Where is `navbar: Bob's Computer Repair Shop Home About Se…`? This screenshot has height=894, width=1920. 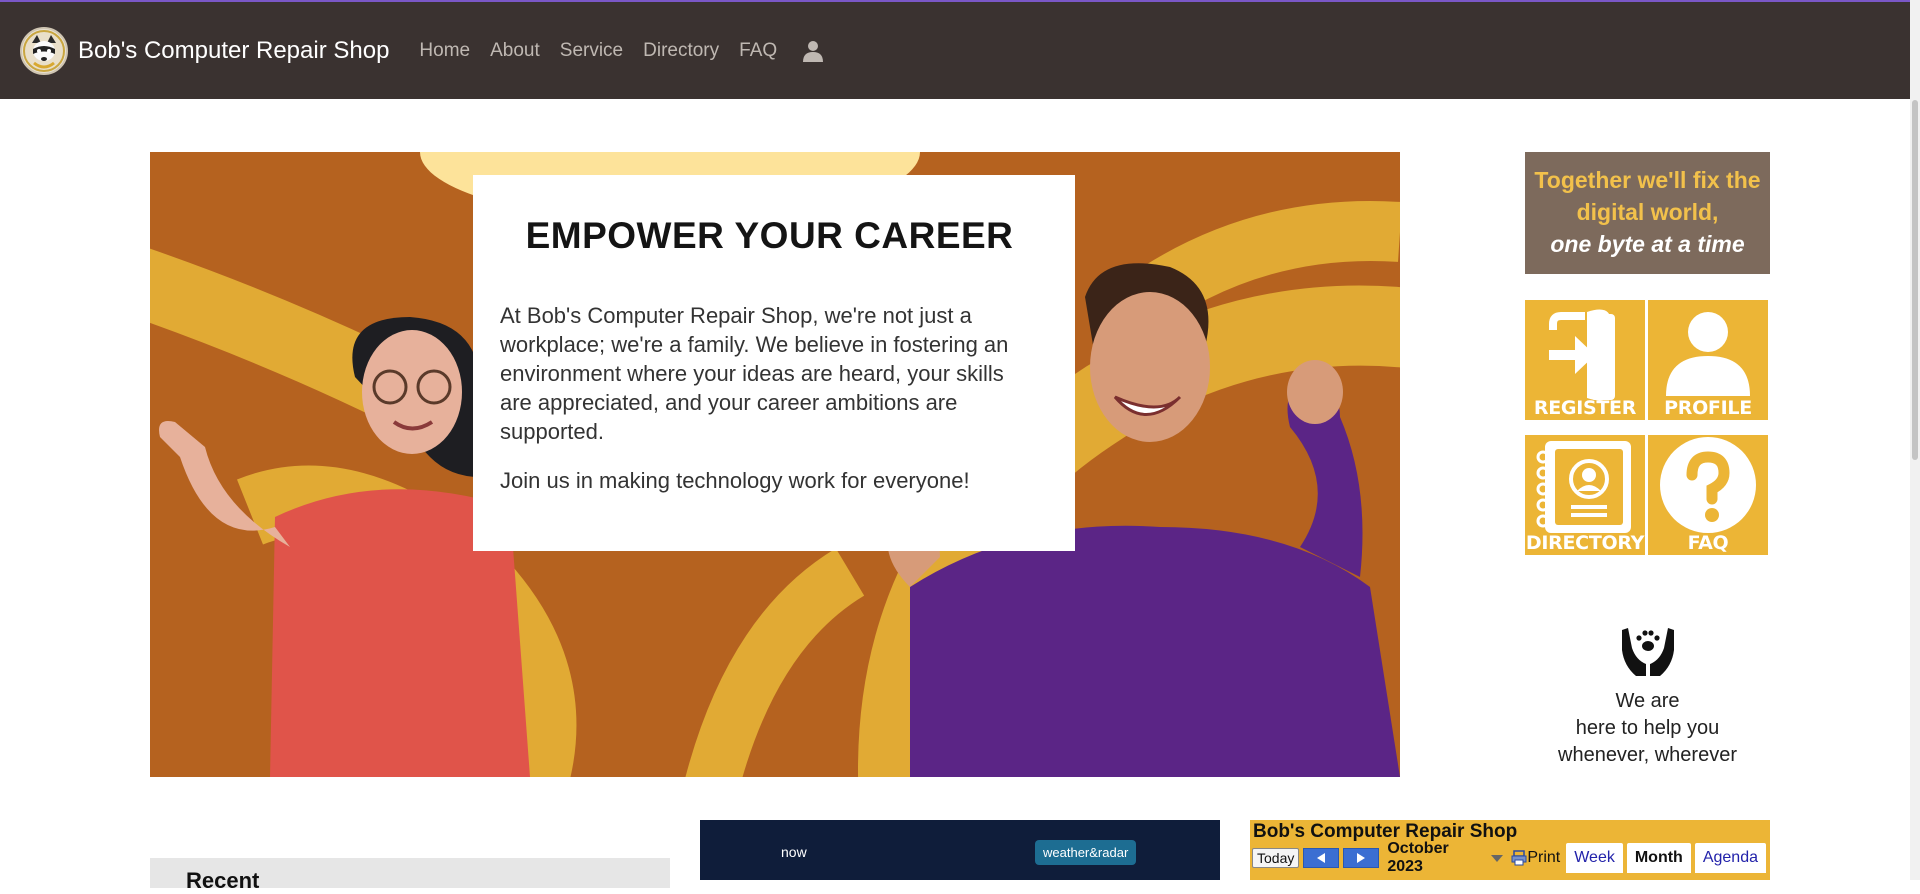
navbar: Bob's Computer Repair Shop Home About Se… is located at coordinates (960, 50).